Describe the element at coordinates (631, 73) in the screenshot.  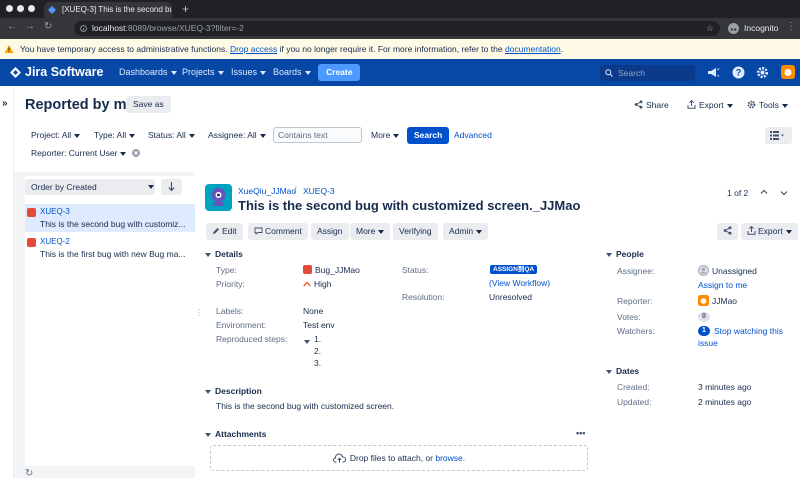
I see `search-placeholder: Search` at that location.